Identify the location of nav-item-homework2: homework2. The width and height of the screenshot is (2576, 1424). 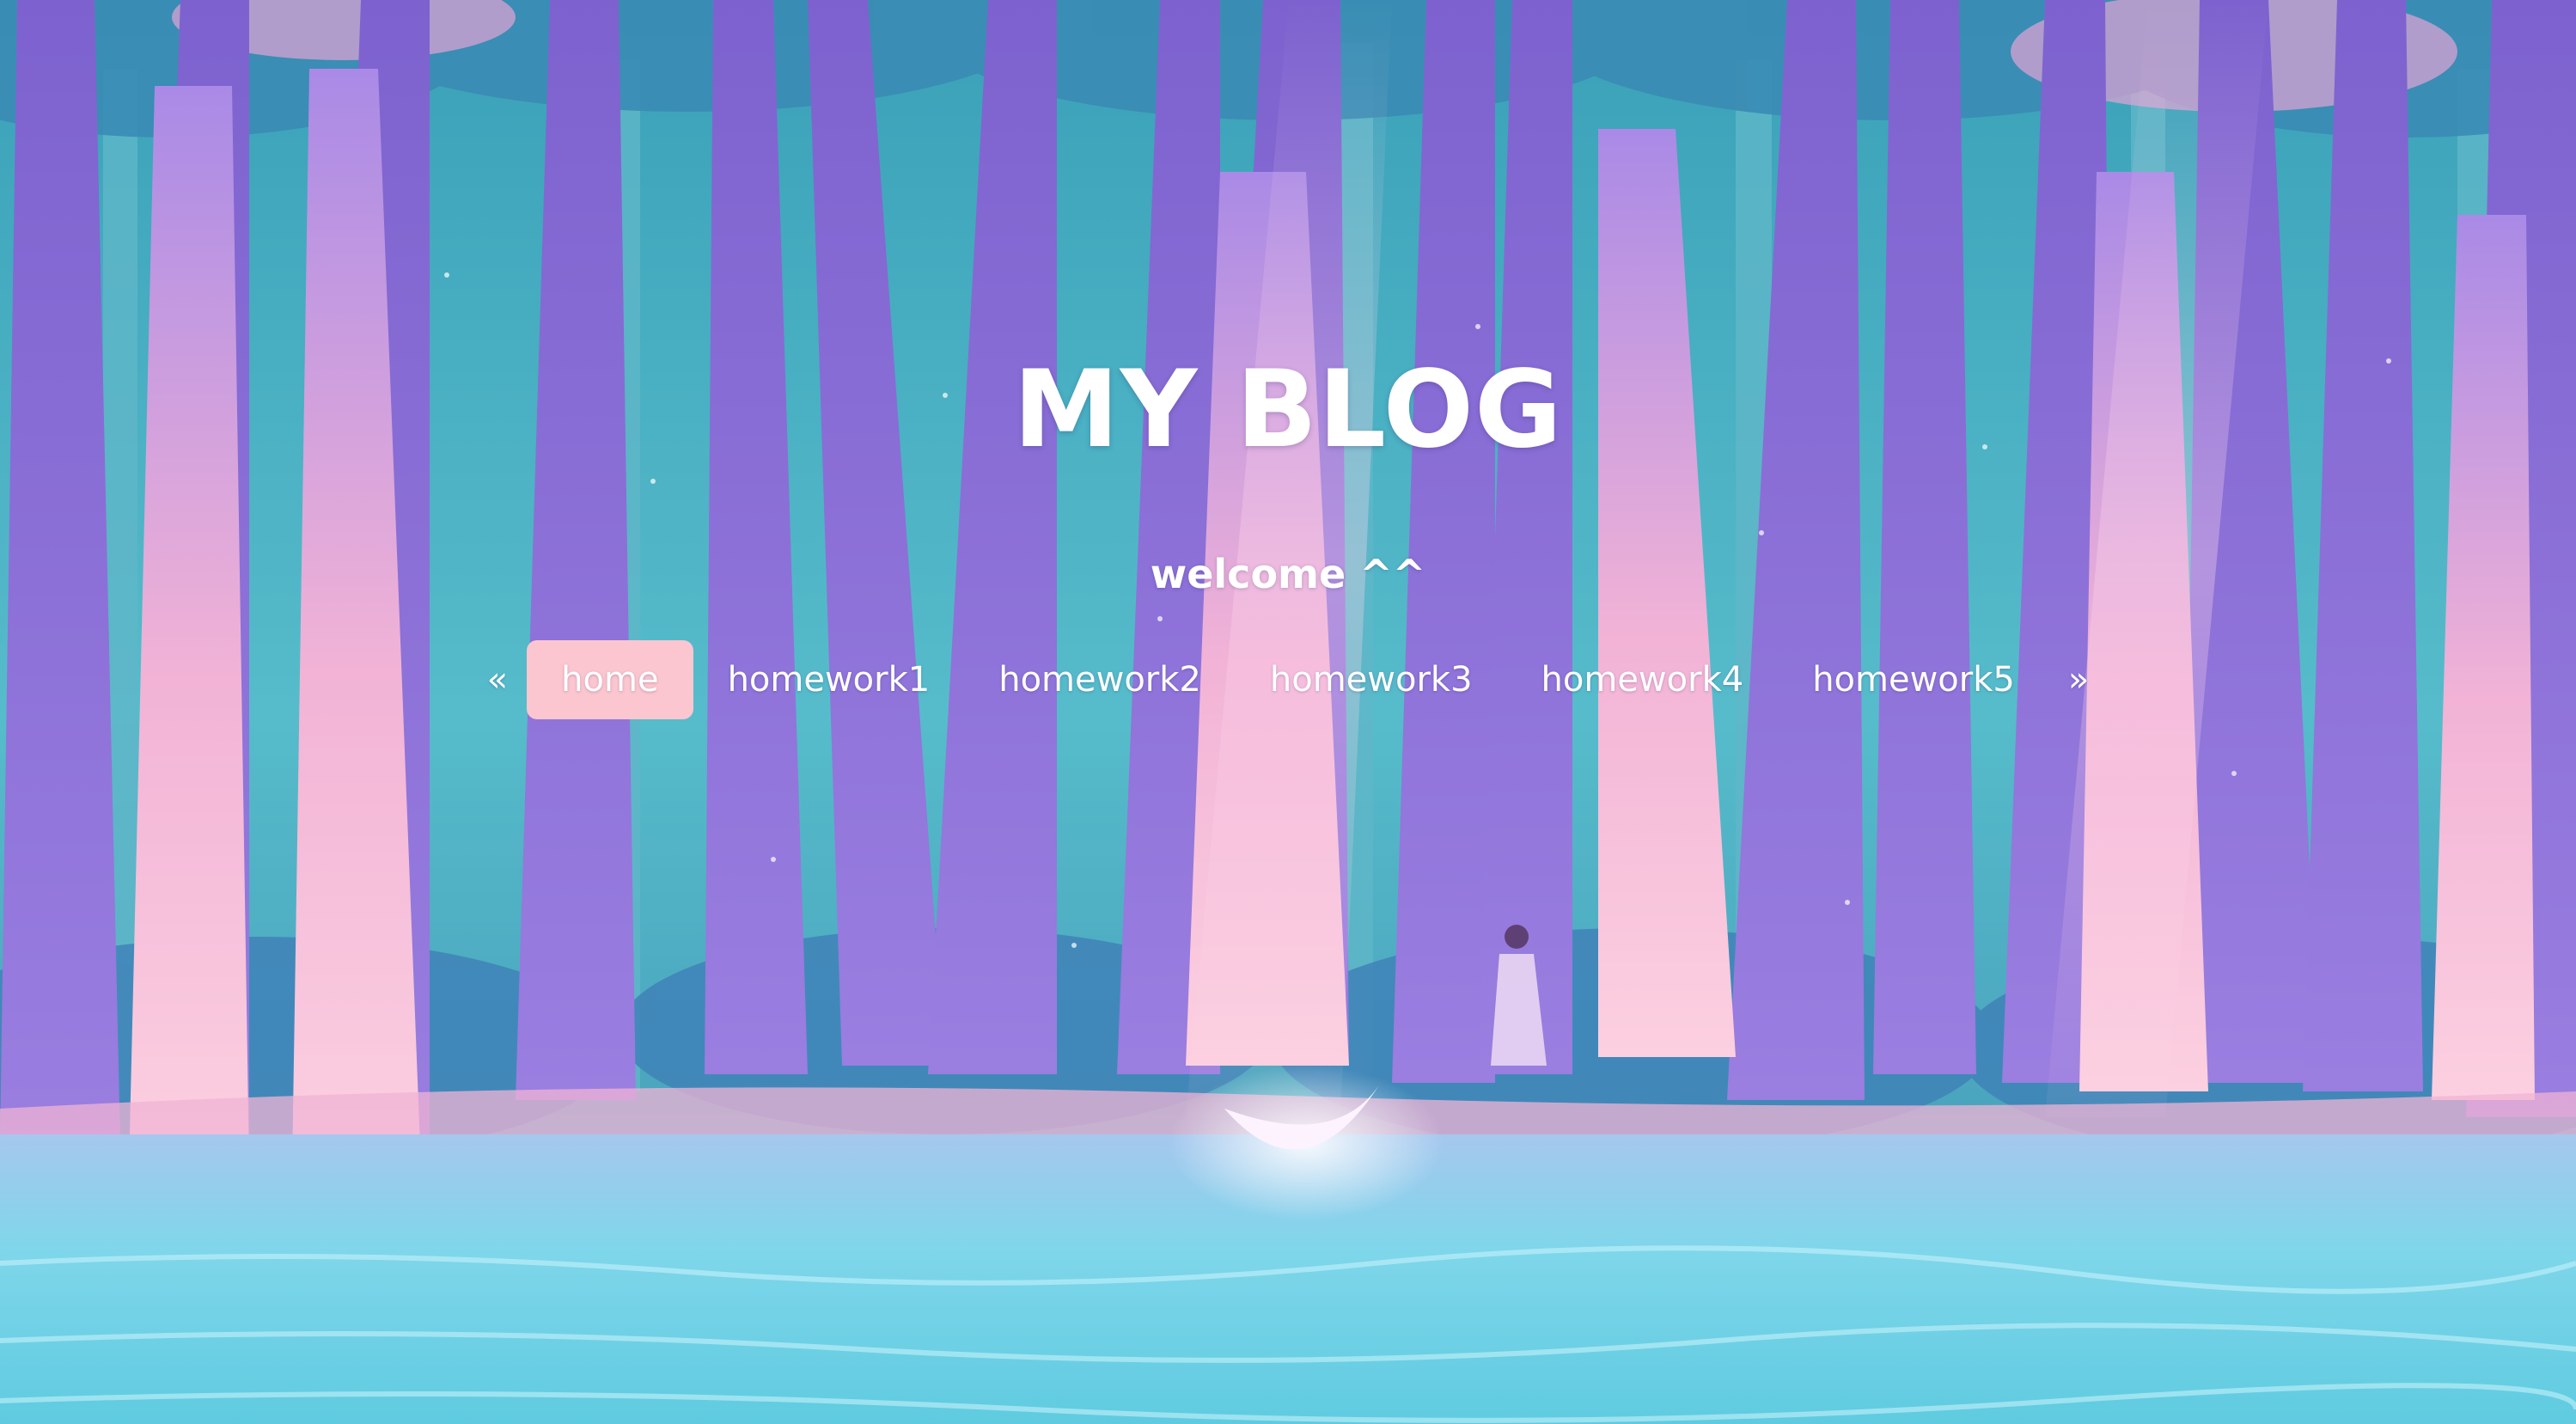
(1100, 679).